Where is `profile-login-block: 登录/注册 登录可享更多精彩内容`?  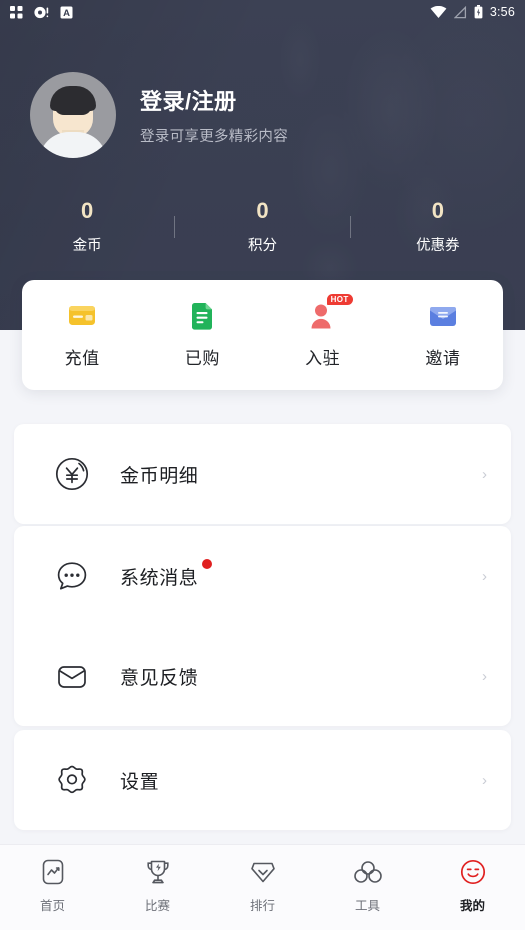
profile-login-block: 登录/注册 登录可享更多精彩内容 is located at coordinates (159, 115).